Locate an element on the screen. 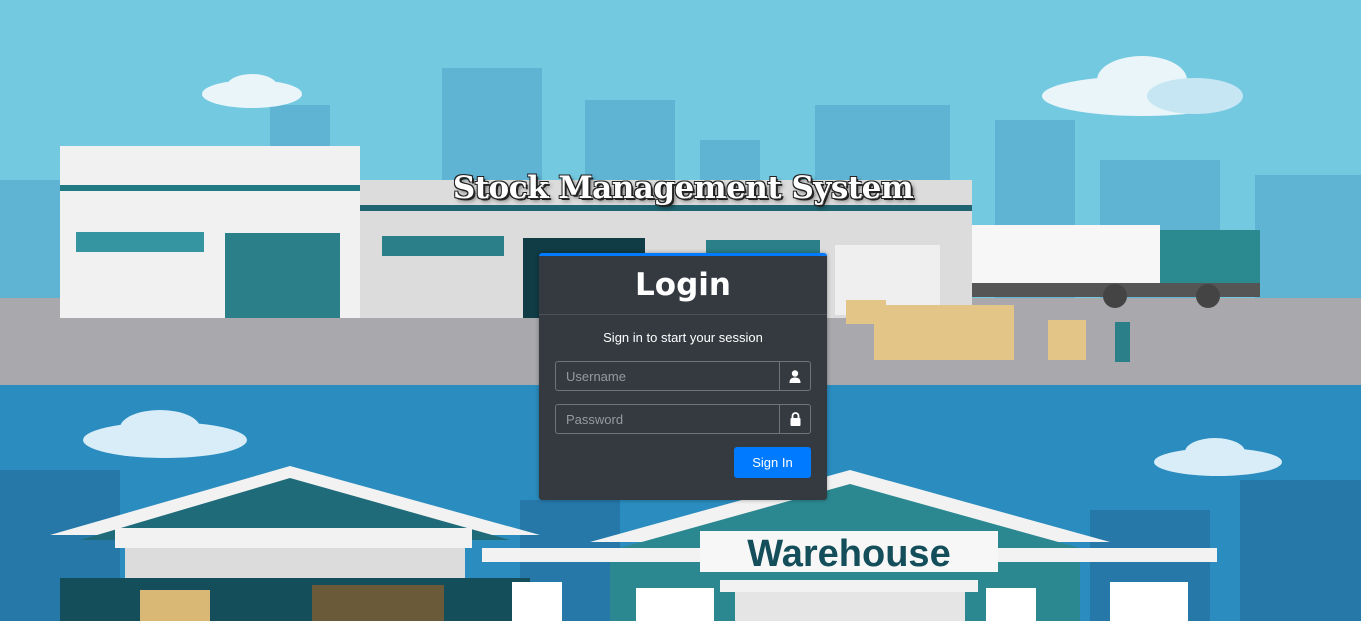 The width and height of the screenshot is (1361, 621). username-input-group is located at coordinates (683, 376).